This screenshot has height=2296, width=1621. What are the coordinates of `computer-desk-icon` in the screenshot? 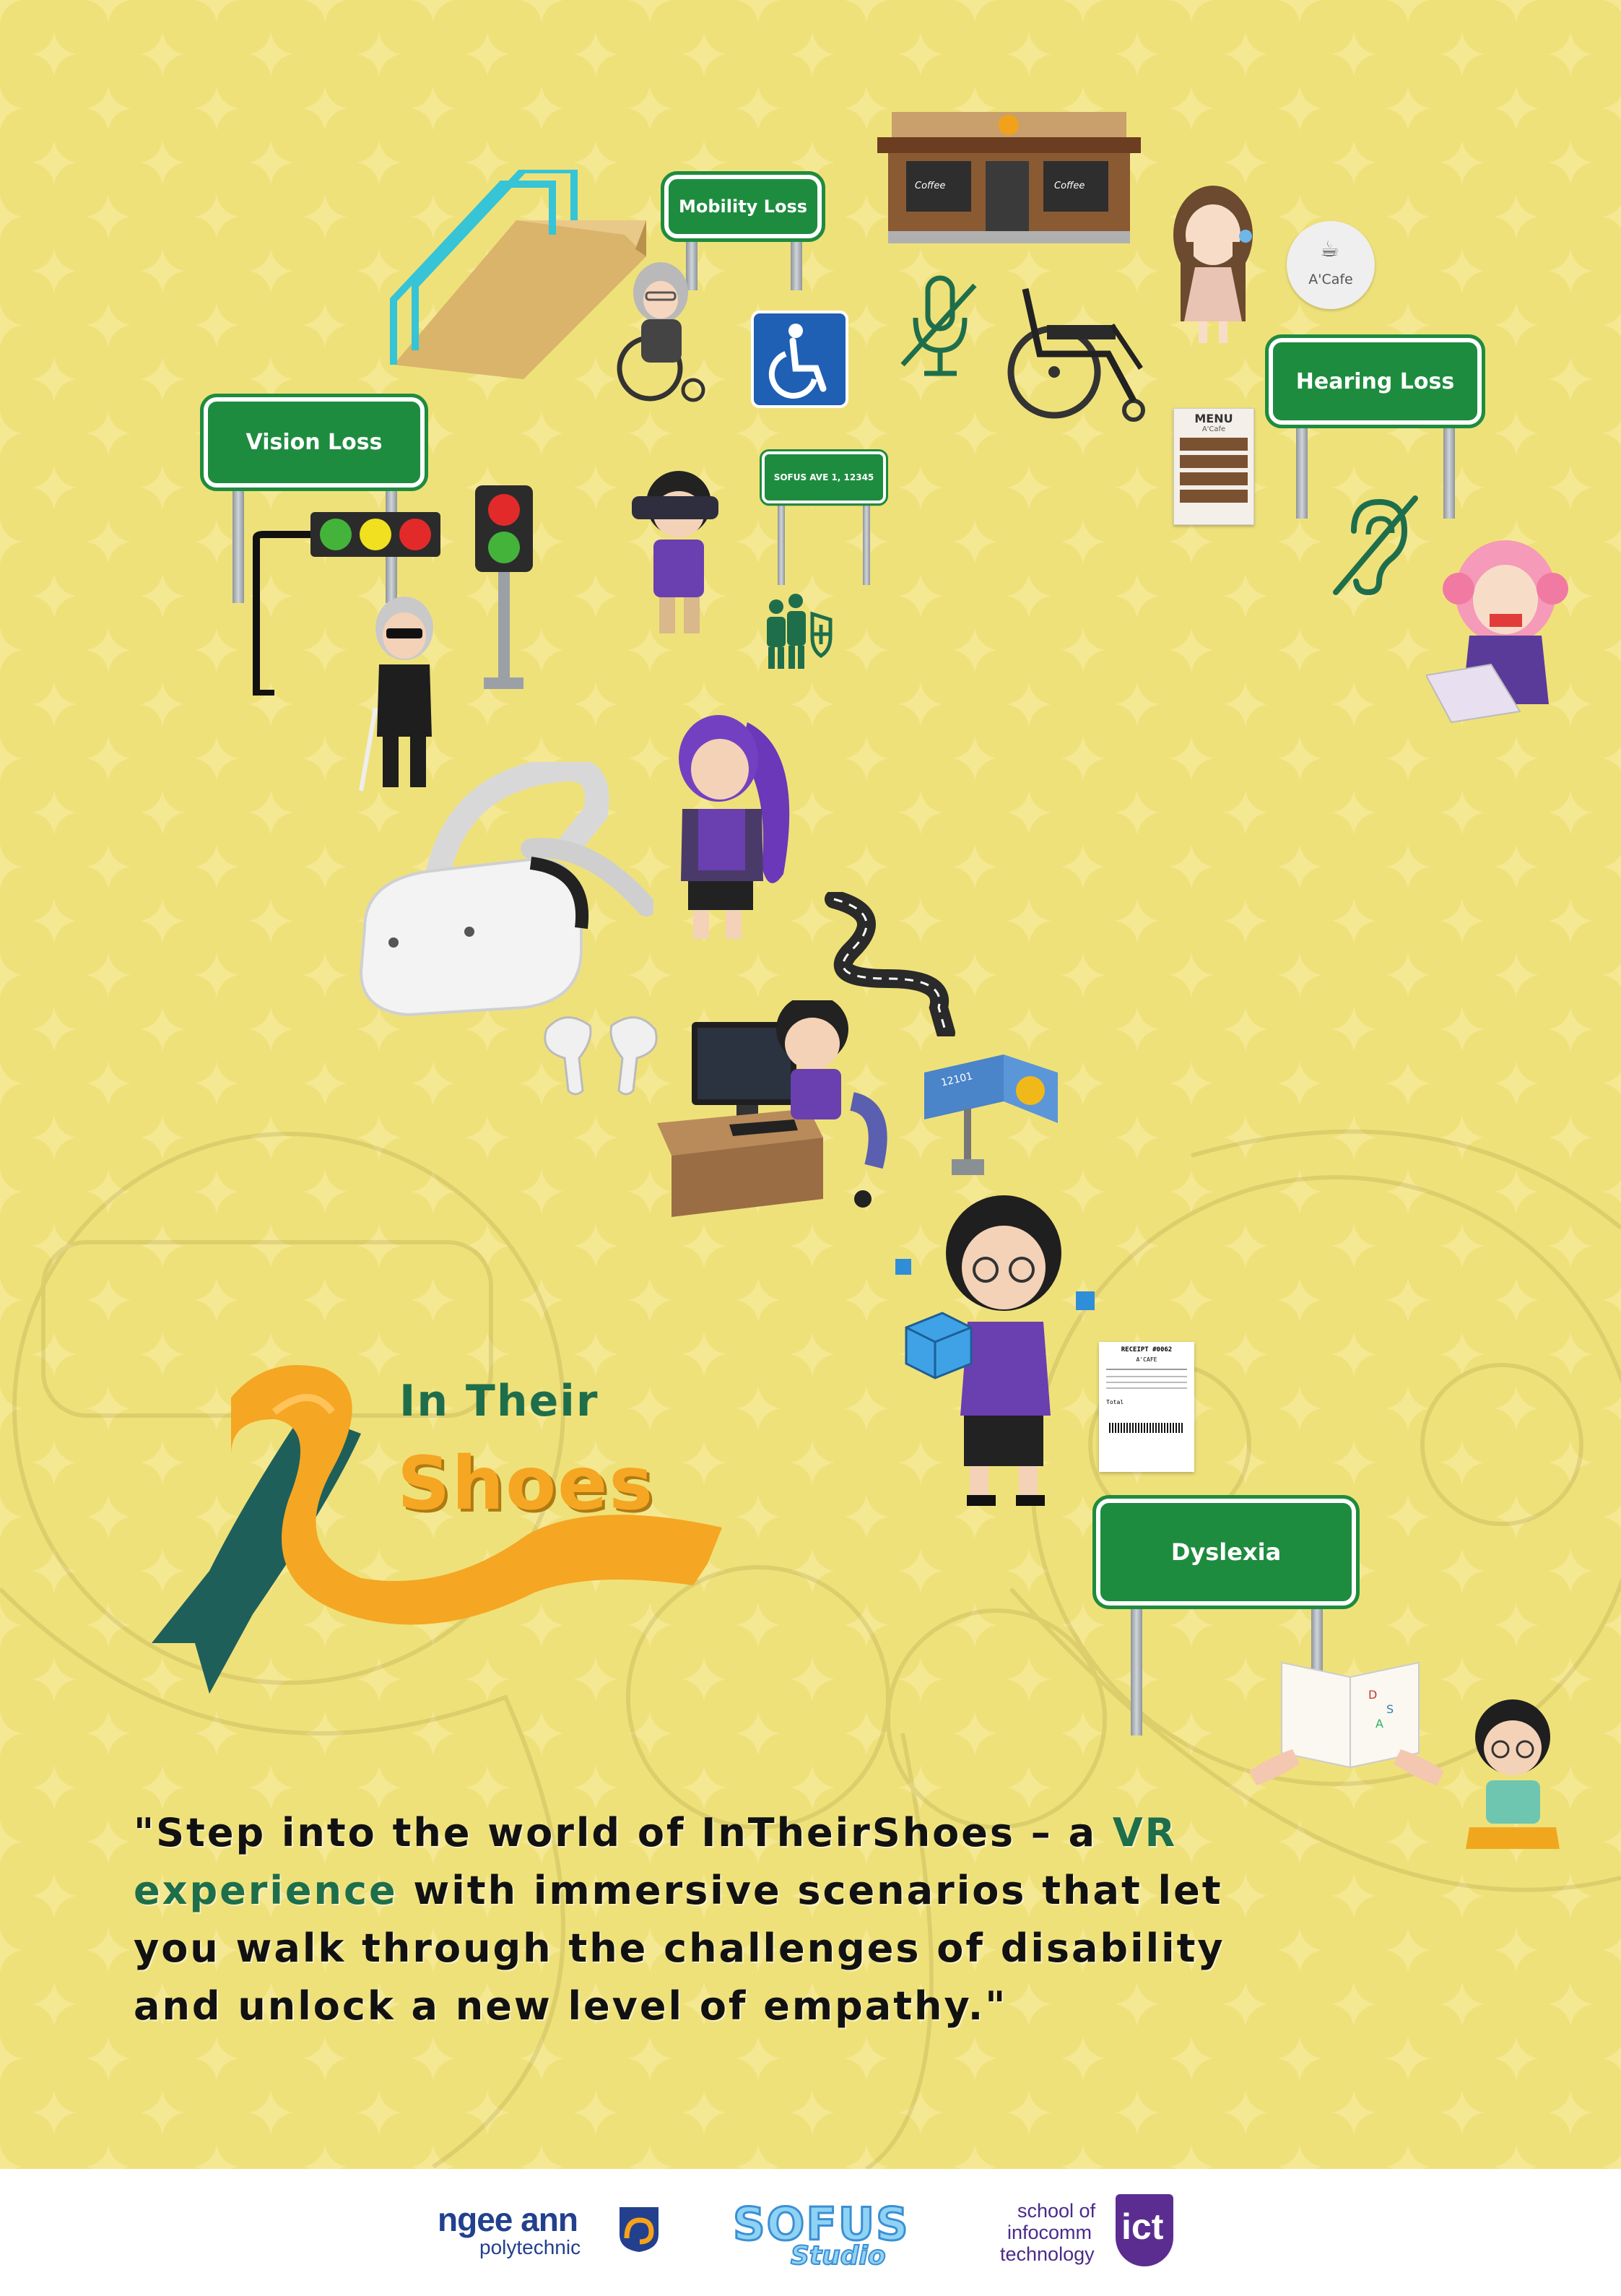 It's located at (772, 1108).